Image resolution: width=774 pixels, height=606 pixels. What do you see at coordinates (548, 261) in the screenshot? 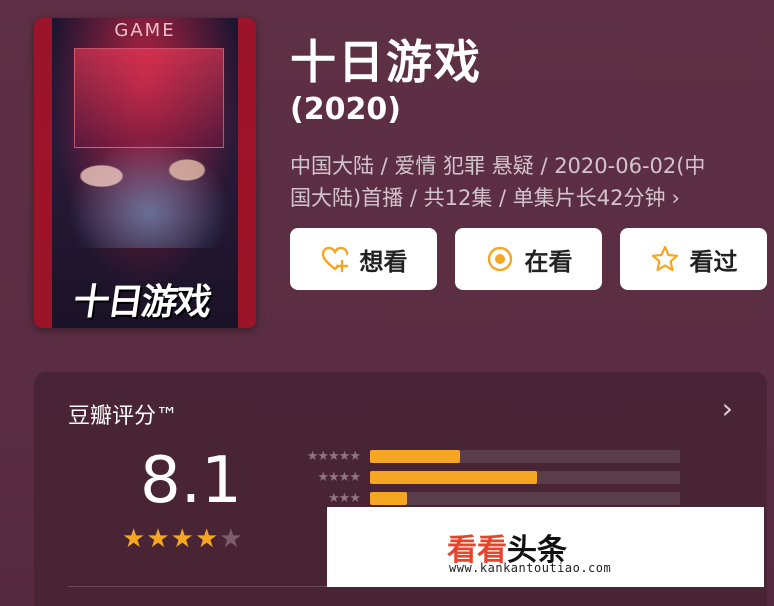
I see `watching-label: 在看` at bounding box center [548, 261].